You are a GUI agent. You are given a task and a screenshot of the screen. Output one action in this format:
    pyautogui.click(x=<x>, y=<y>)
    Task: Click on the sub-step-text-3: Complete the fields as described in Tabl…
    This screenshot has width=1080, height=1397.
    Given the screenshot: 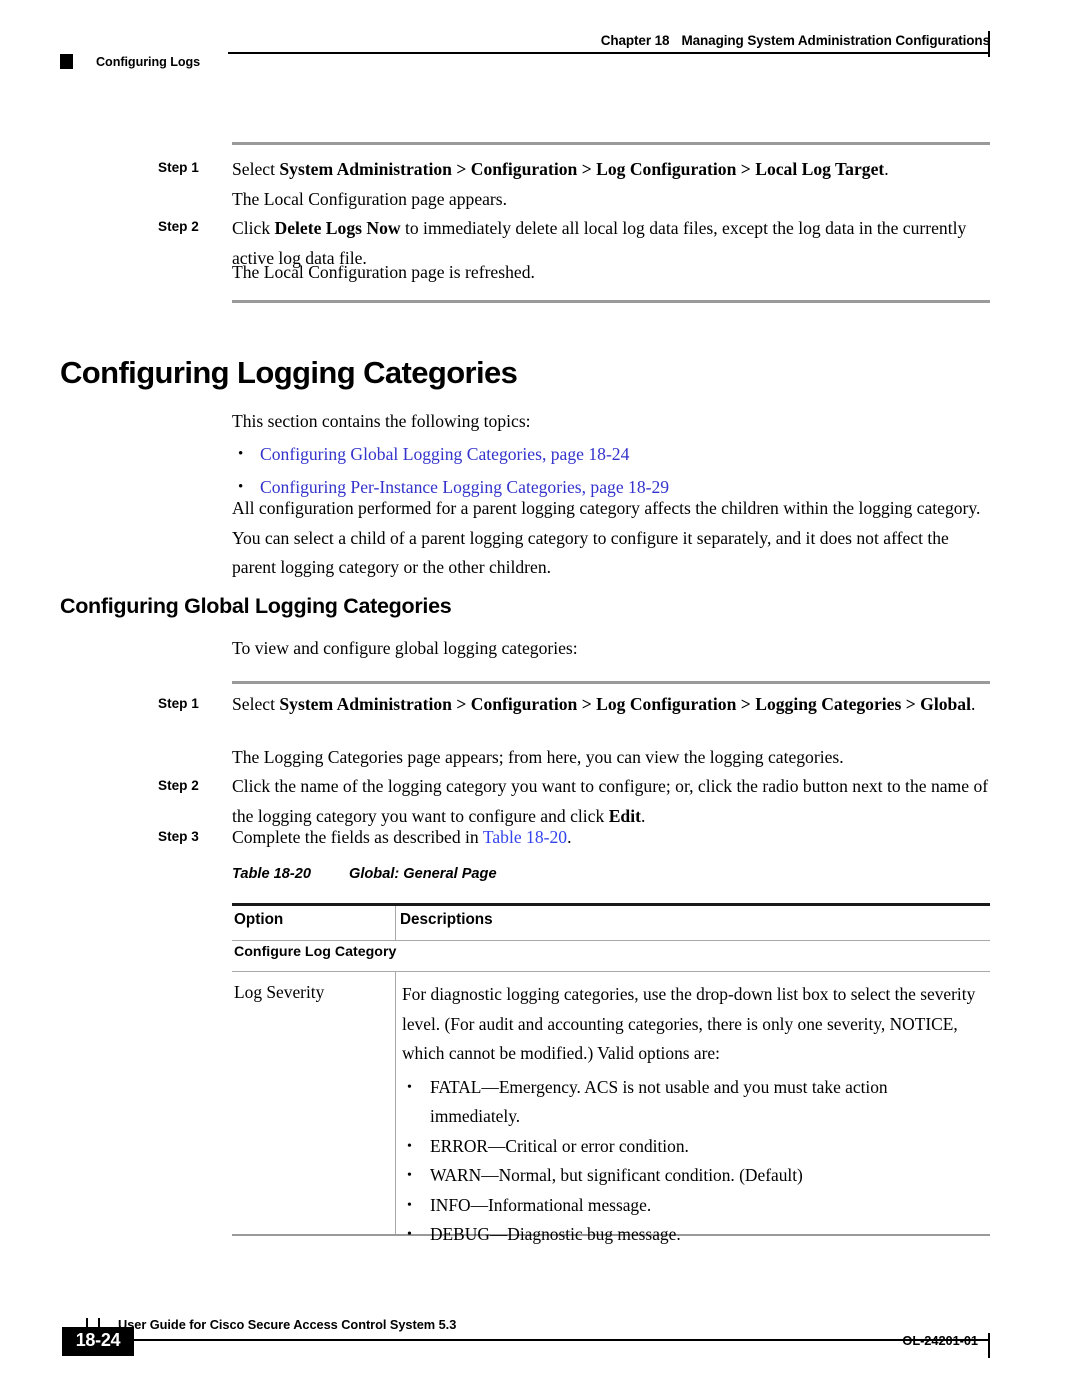 What is the action you would take?
    pyautogui.click(x=613, y=838)
    